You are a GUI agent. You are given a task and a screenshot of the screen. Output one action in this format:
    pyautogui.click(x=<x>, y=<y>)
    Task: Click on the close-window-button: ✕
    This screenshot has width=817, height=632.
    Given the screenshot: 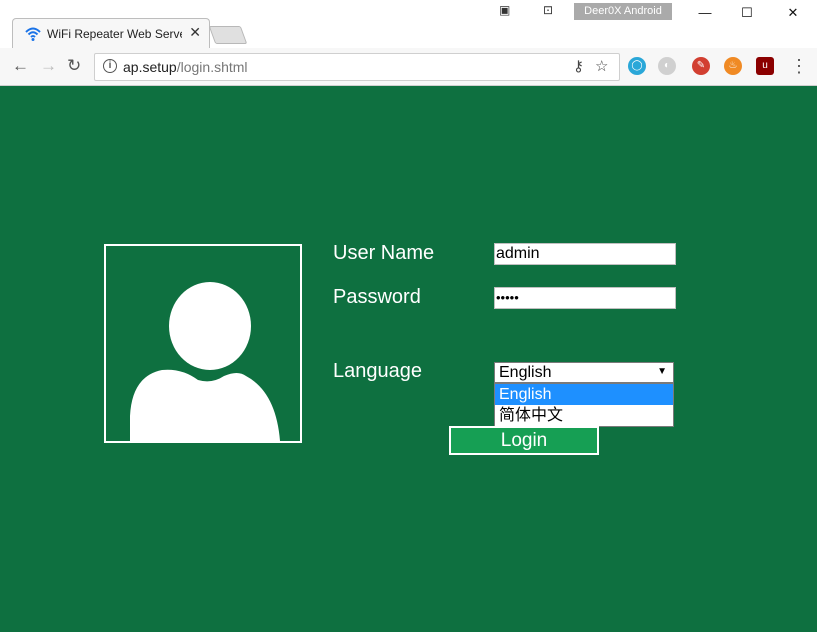 What is the action you would take?
    pyautogui.click(x=793, y=13)
    